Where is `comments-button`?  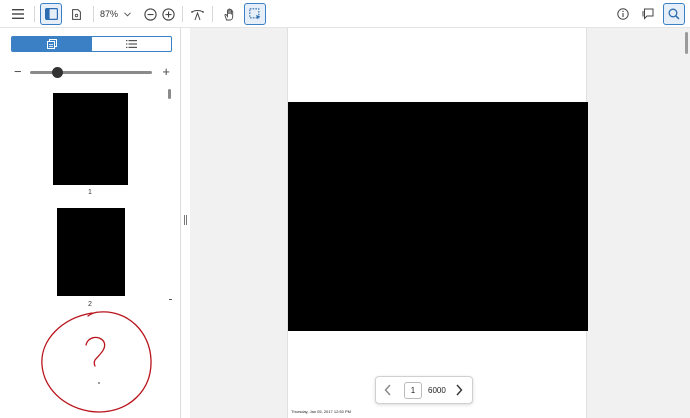
comments-button is located at coordinates (648, 14).